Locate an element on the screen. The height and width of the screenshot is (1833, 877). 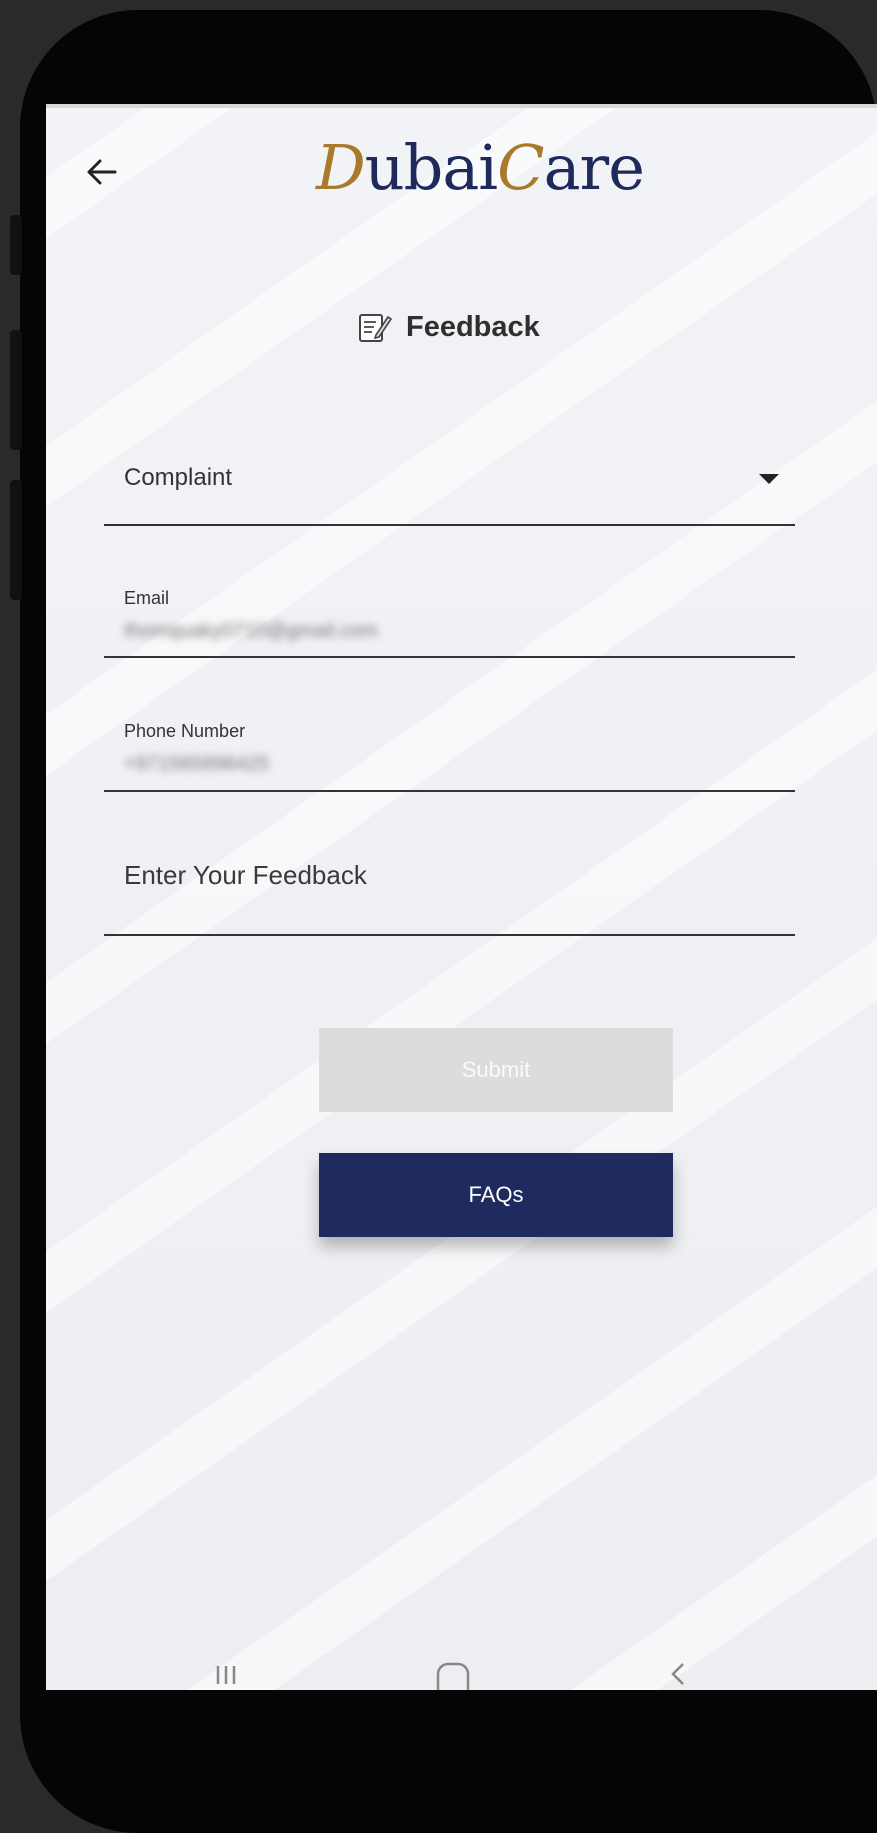
status-divider is located at coordinates (461, 106).